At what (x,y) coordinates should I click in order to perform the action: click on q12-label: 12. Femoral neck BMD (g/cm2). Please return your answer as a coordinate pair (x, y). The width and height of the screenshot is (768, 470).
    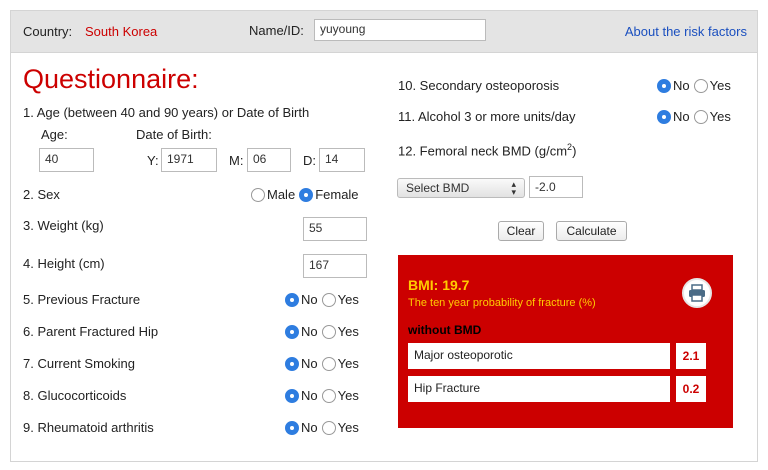
    Looking at the image, I should click on (487, 150).